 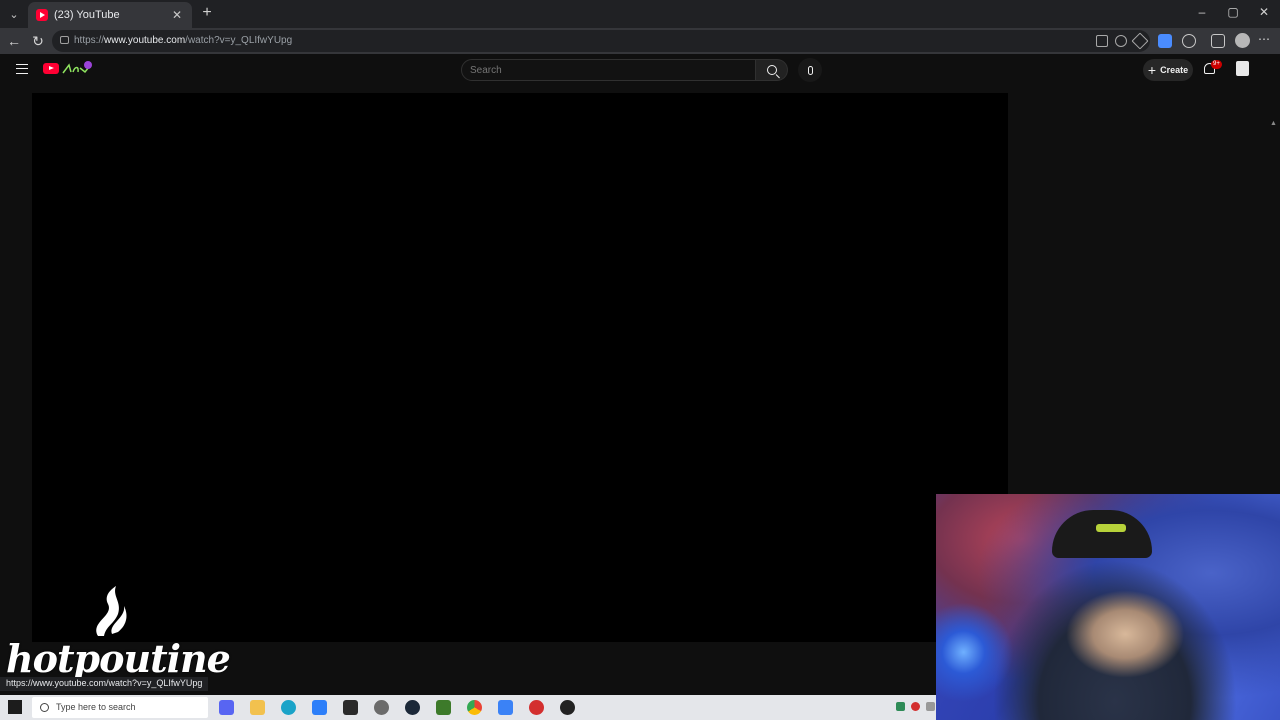 I want to click on steam-swirl-logo, so click(x=111, y=611).